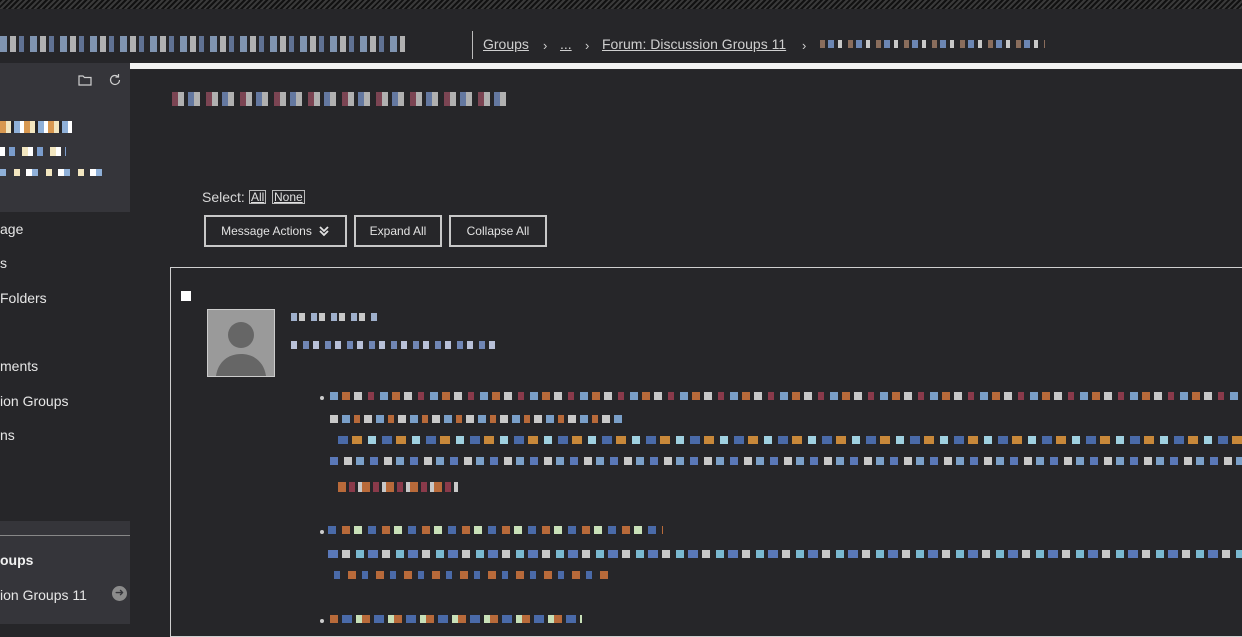  What do you see at coordinates (19, 366) in the screenshot?
I see `sidebar-item-announcements: ments` at bounding box center [19, 366].